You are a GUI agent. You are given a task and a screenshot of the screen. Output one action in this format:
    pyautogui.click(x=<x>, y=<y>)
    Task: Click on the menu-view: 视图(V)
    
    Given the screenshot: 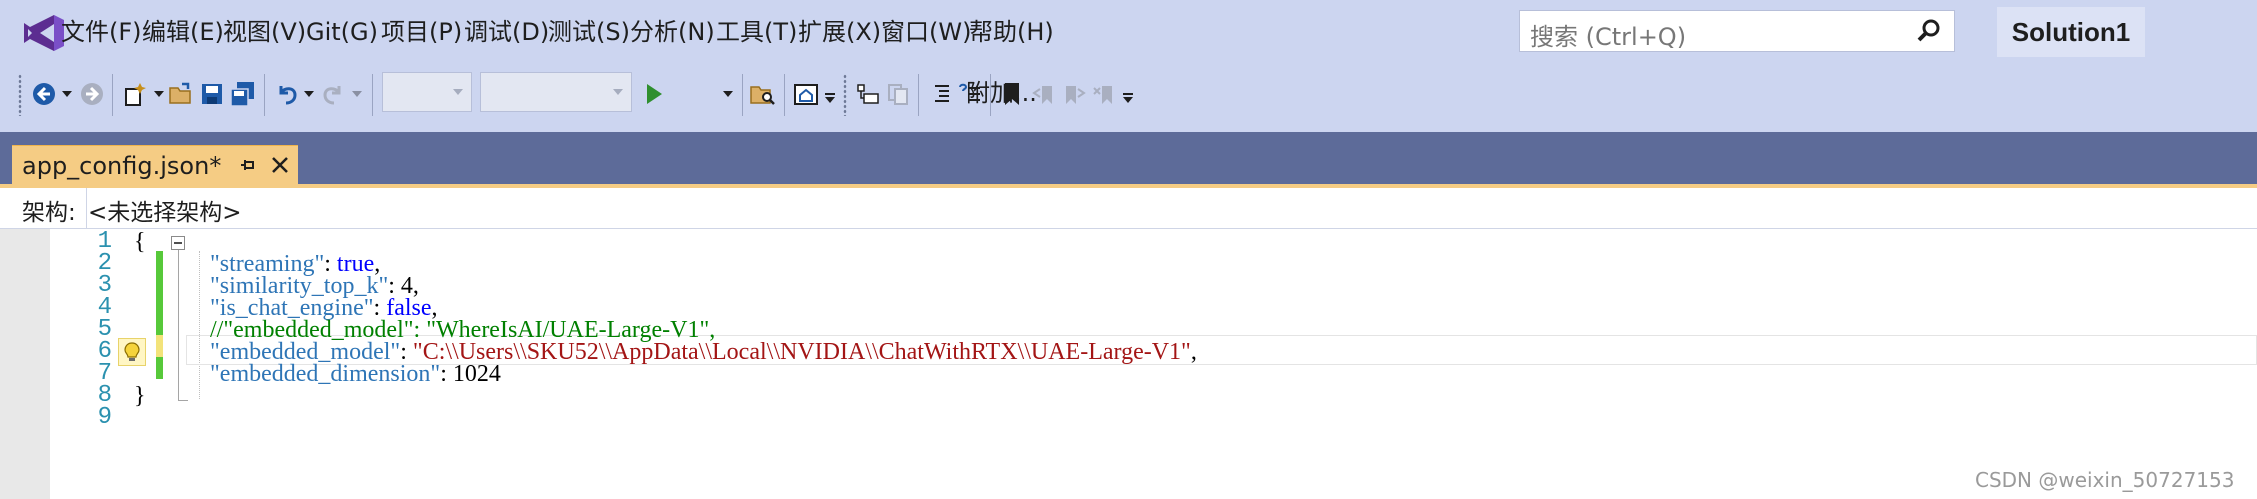 What is the action you would take?
    pyautogui.click(x=264, y=32)
    